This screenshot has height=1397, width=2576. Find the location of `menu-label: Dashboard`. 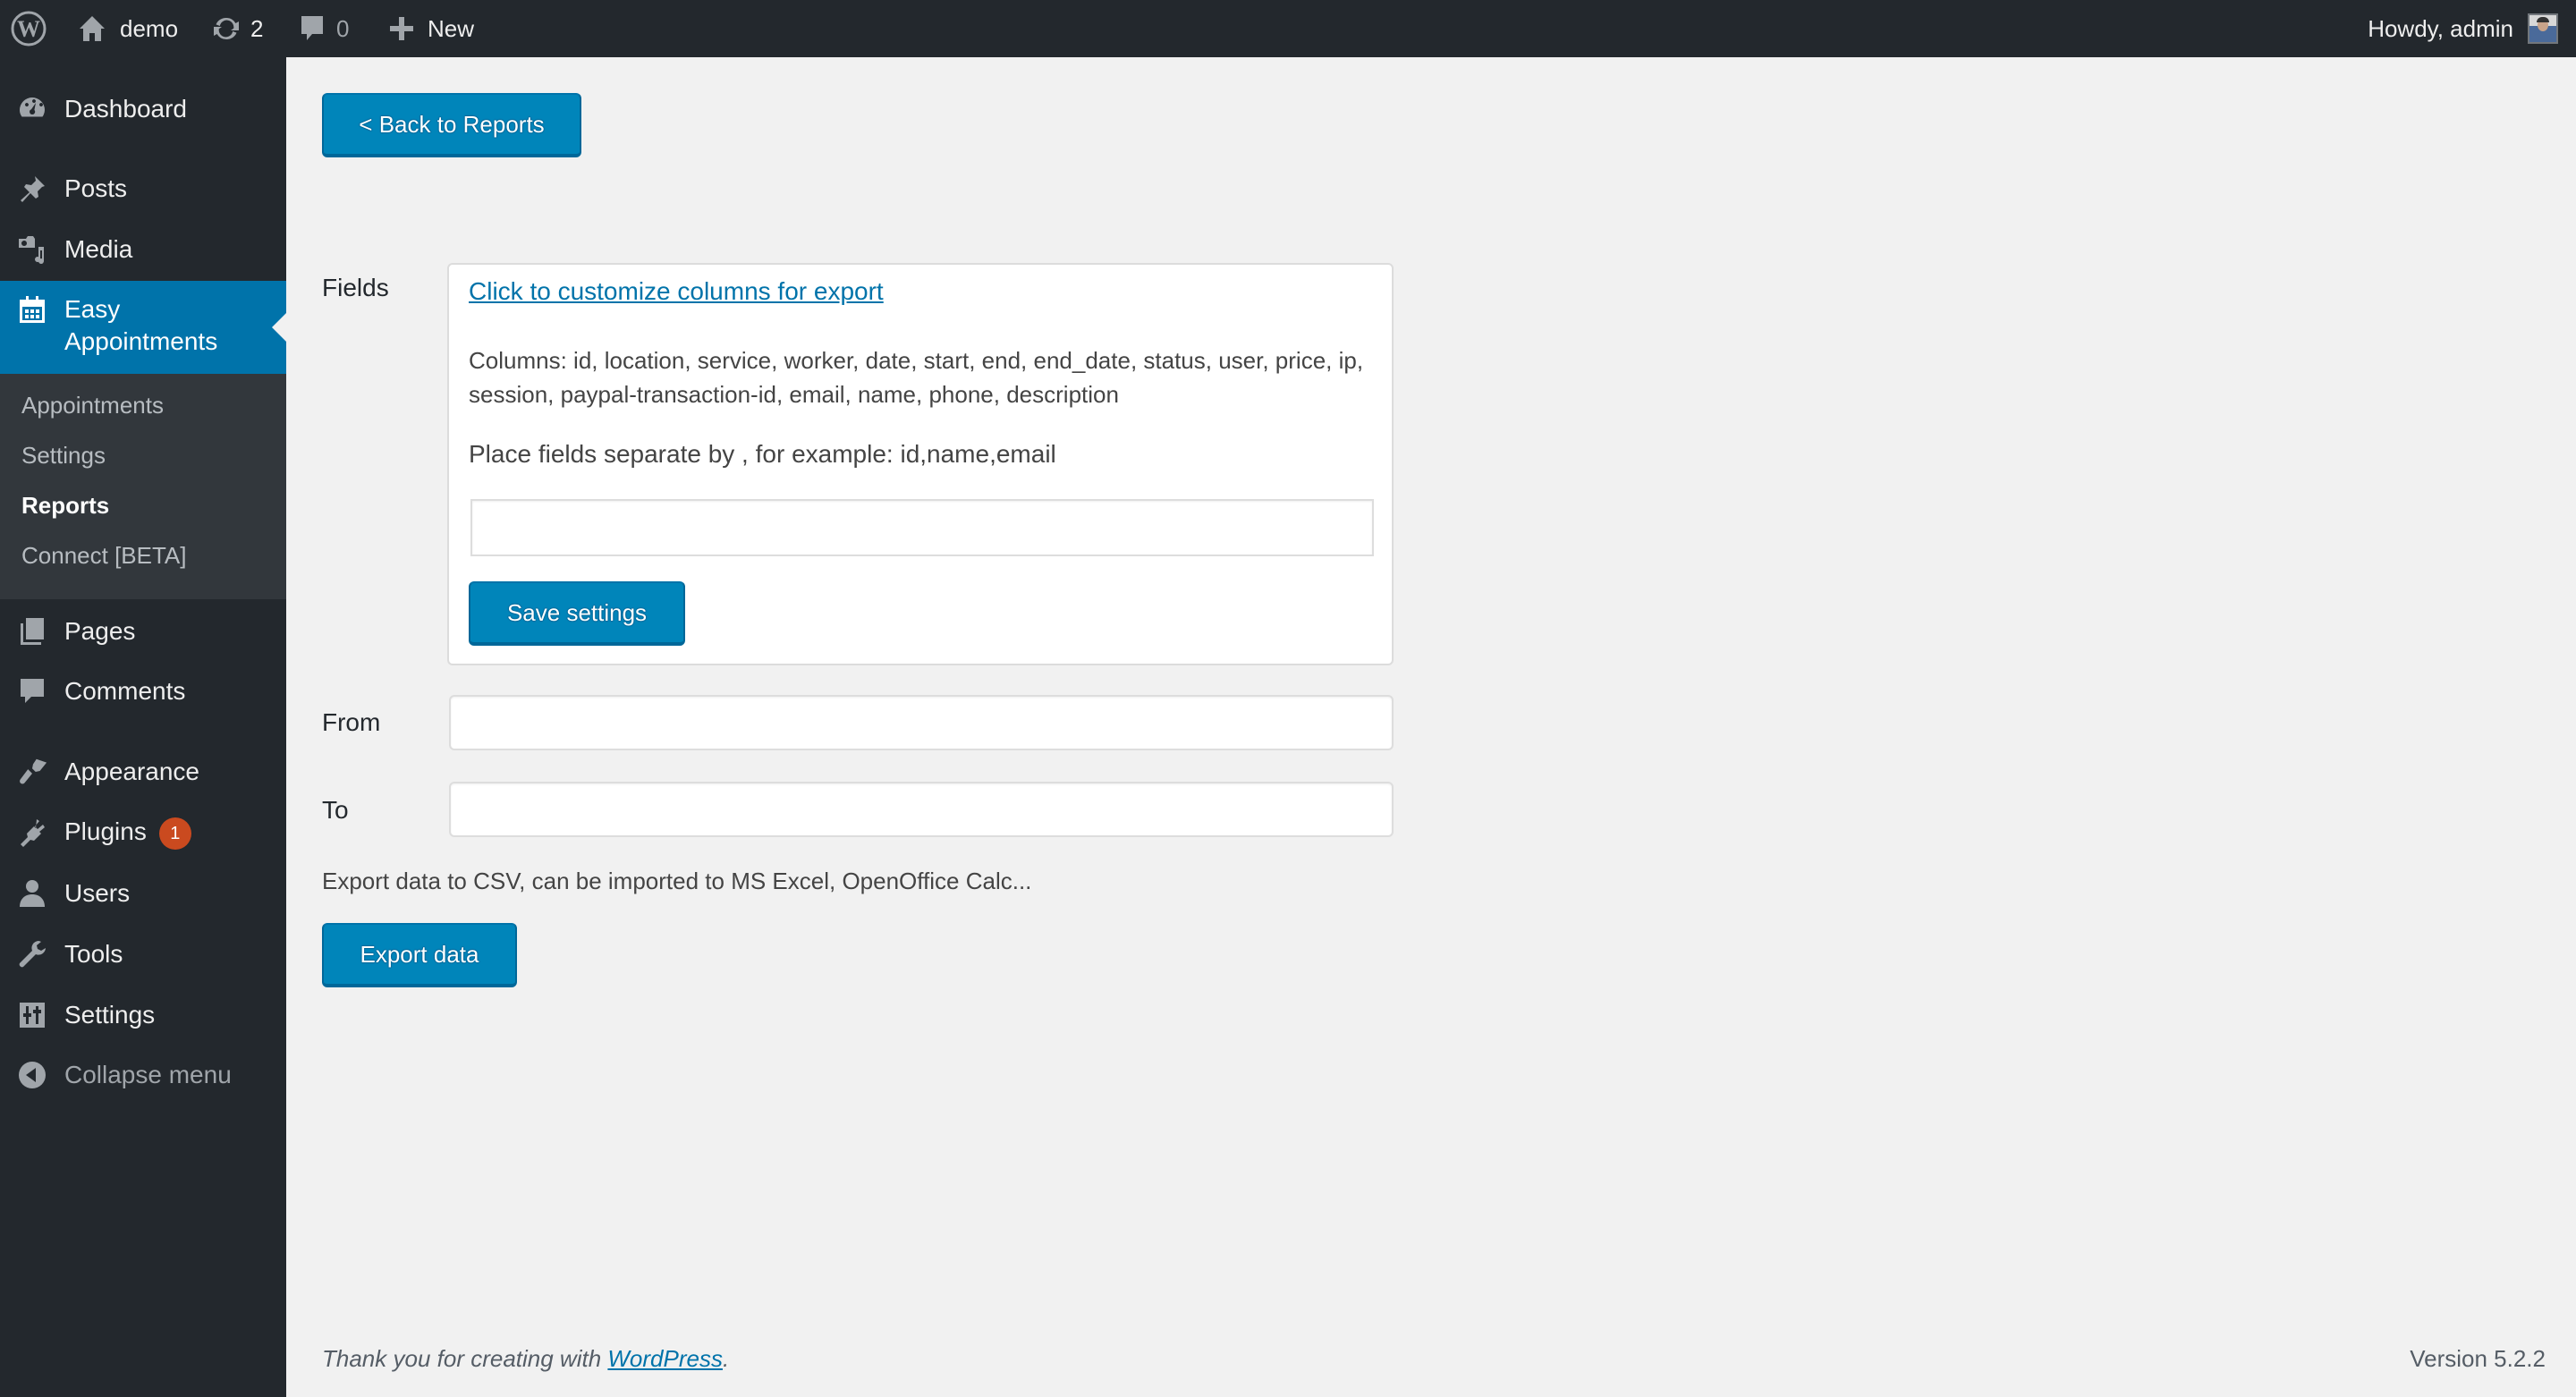

menu-label: Dashboard is located at coordinates (125, 109).